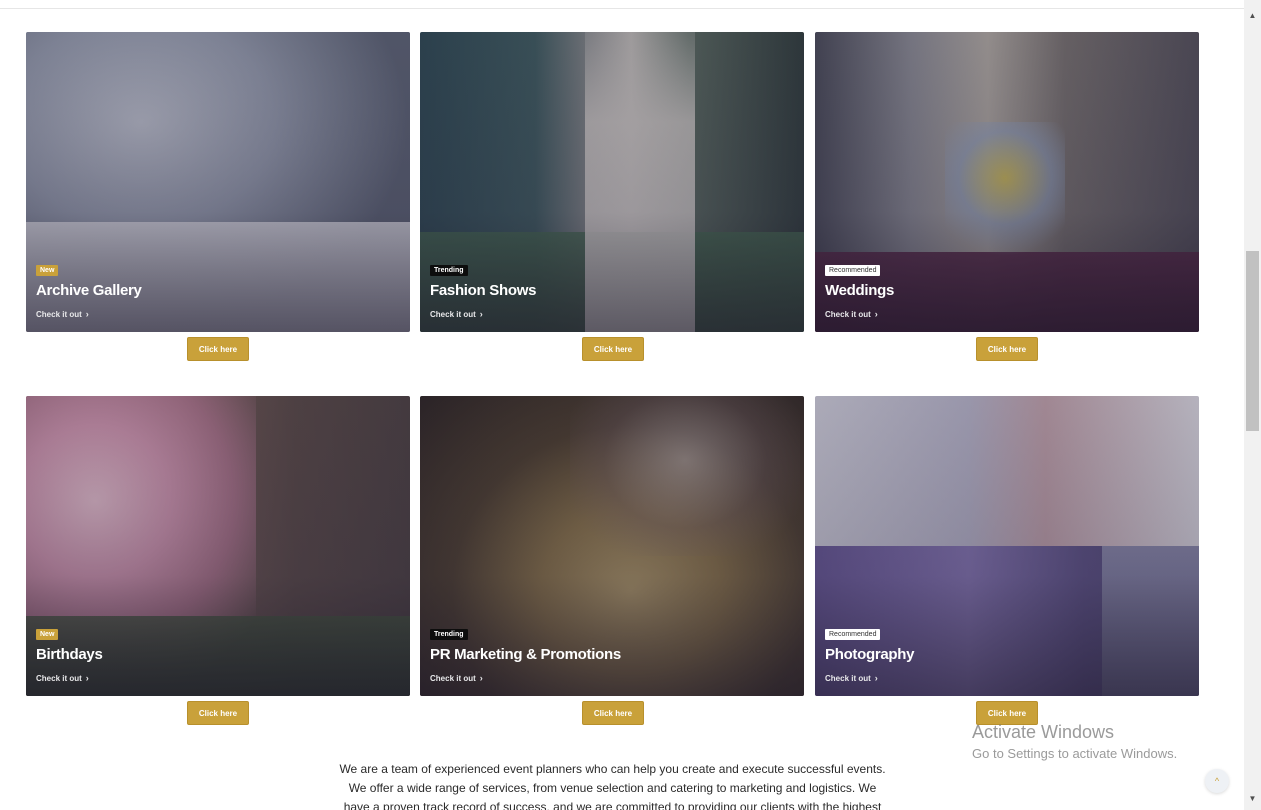  What do you see at coordinates (483, 290) in the screenshot?
I see `card-title: Fashion Shows` at bounding box center [483, 290].